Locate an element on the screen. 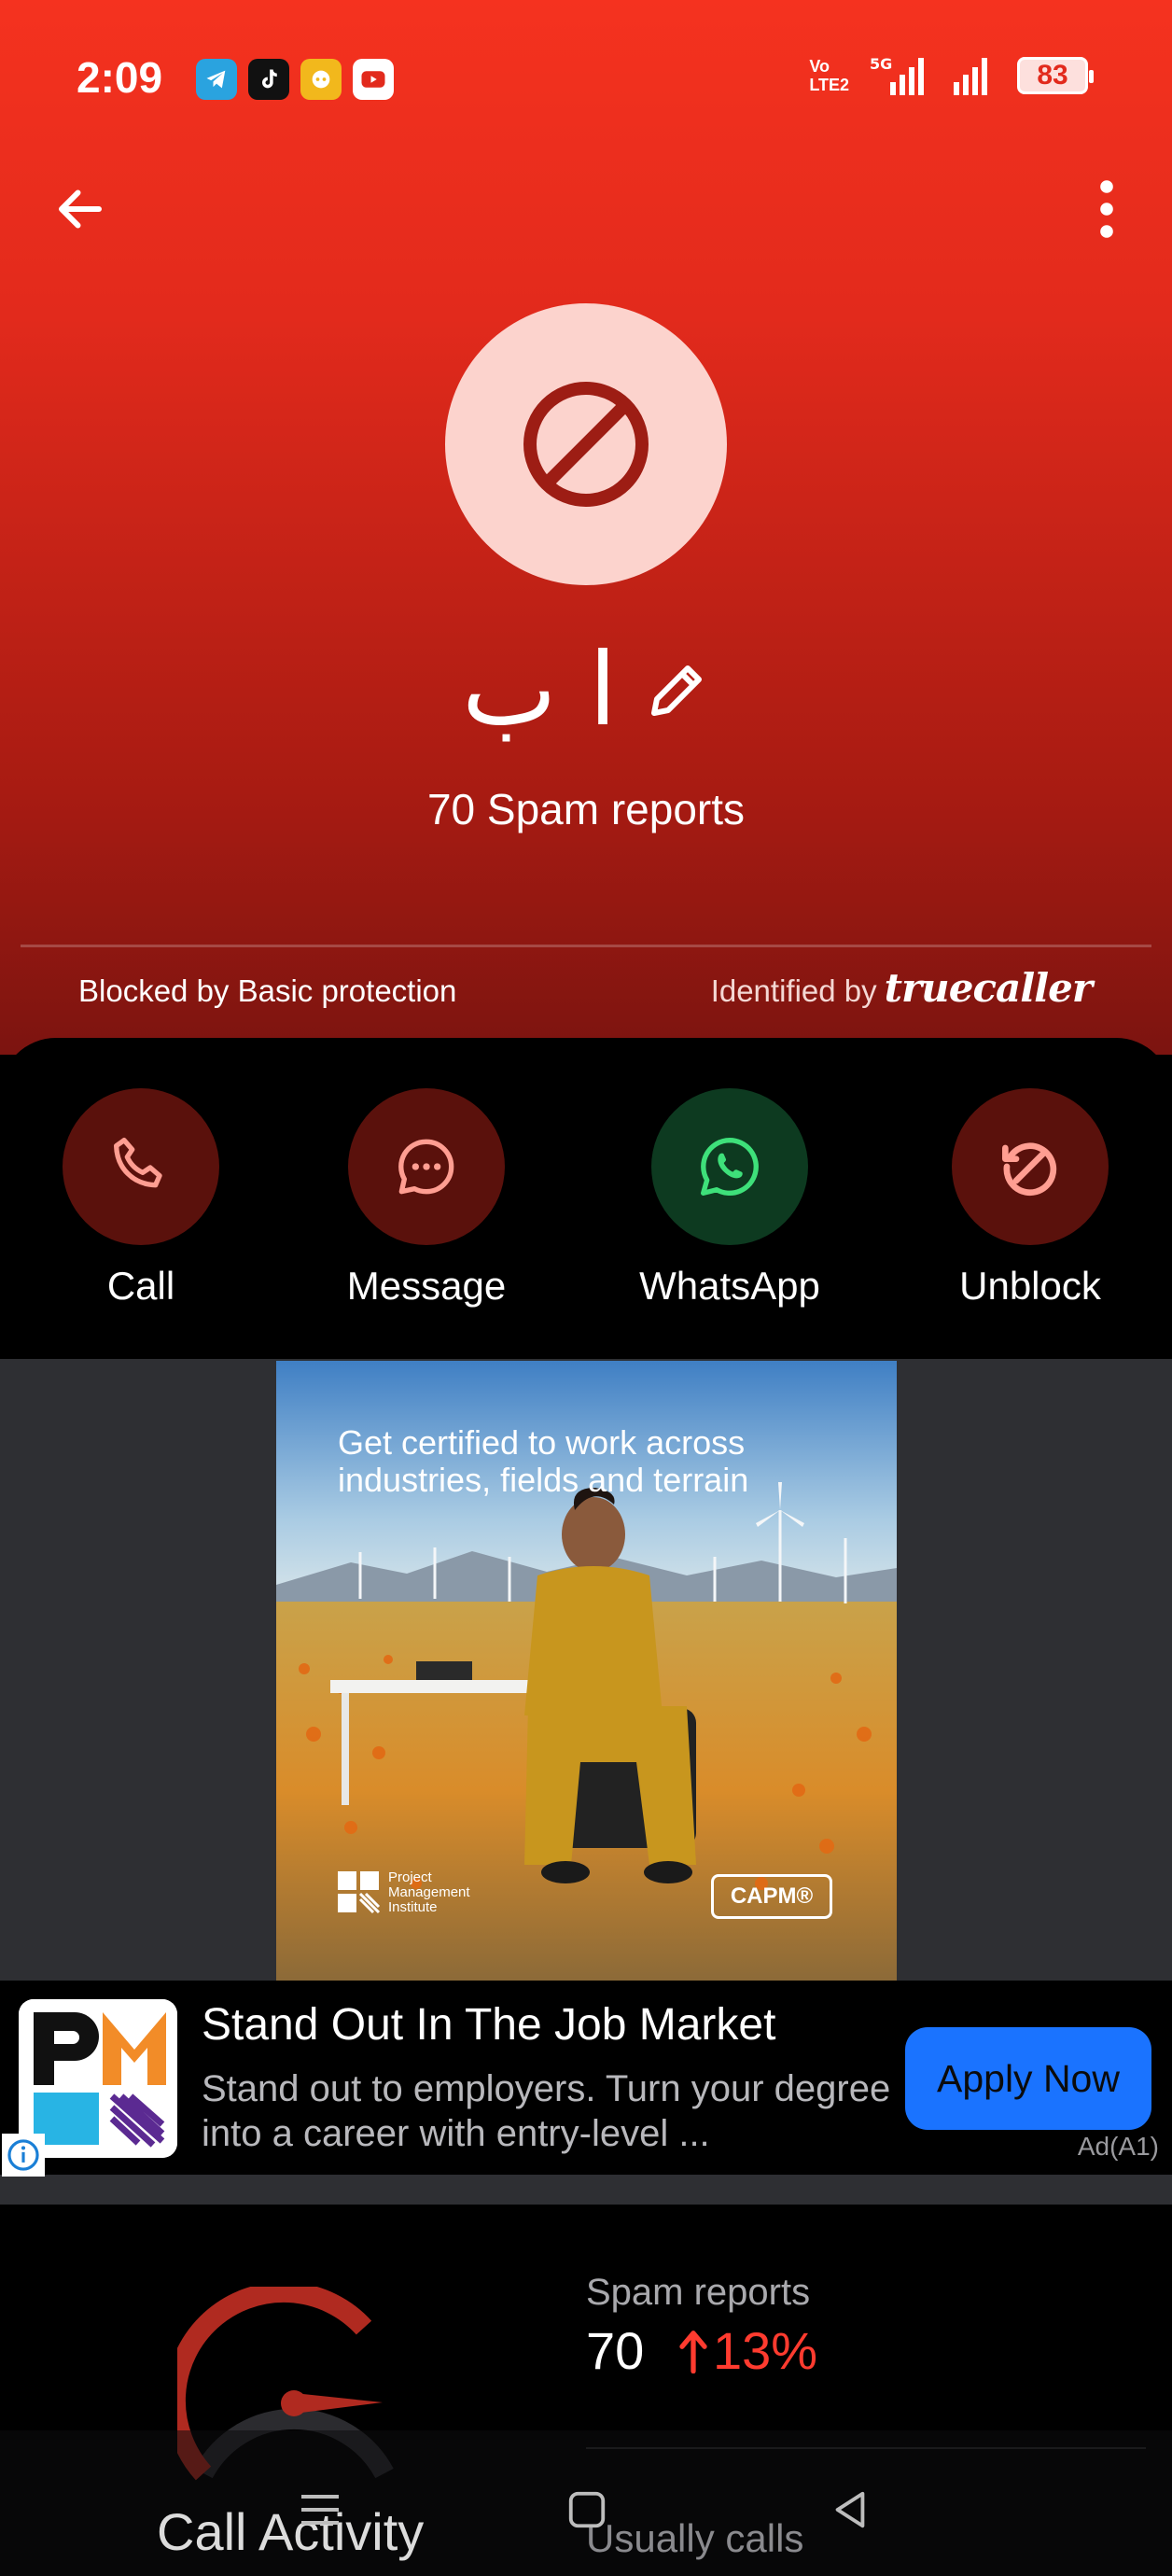 This screenshot has width=1172, height=2576. contact-name-row: ا ب is located at coordinates (586, 691).